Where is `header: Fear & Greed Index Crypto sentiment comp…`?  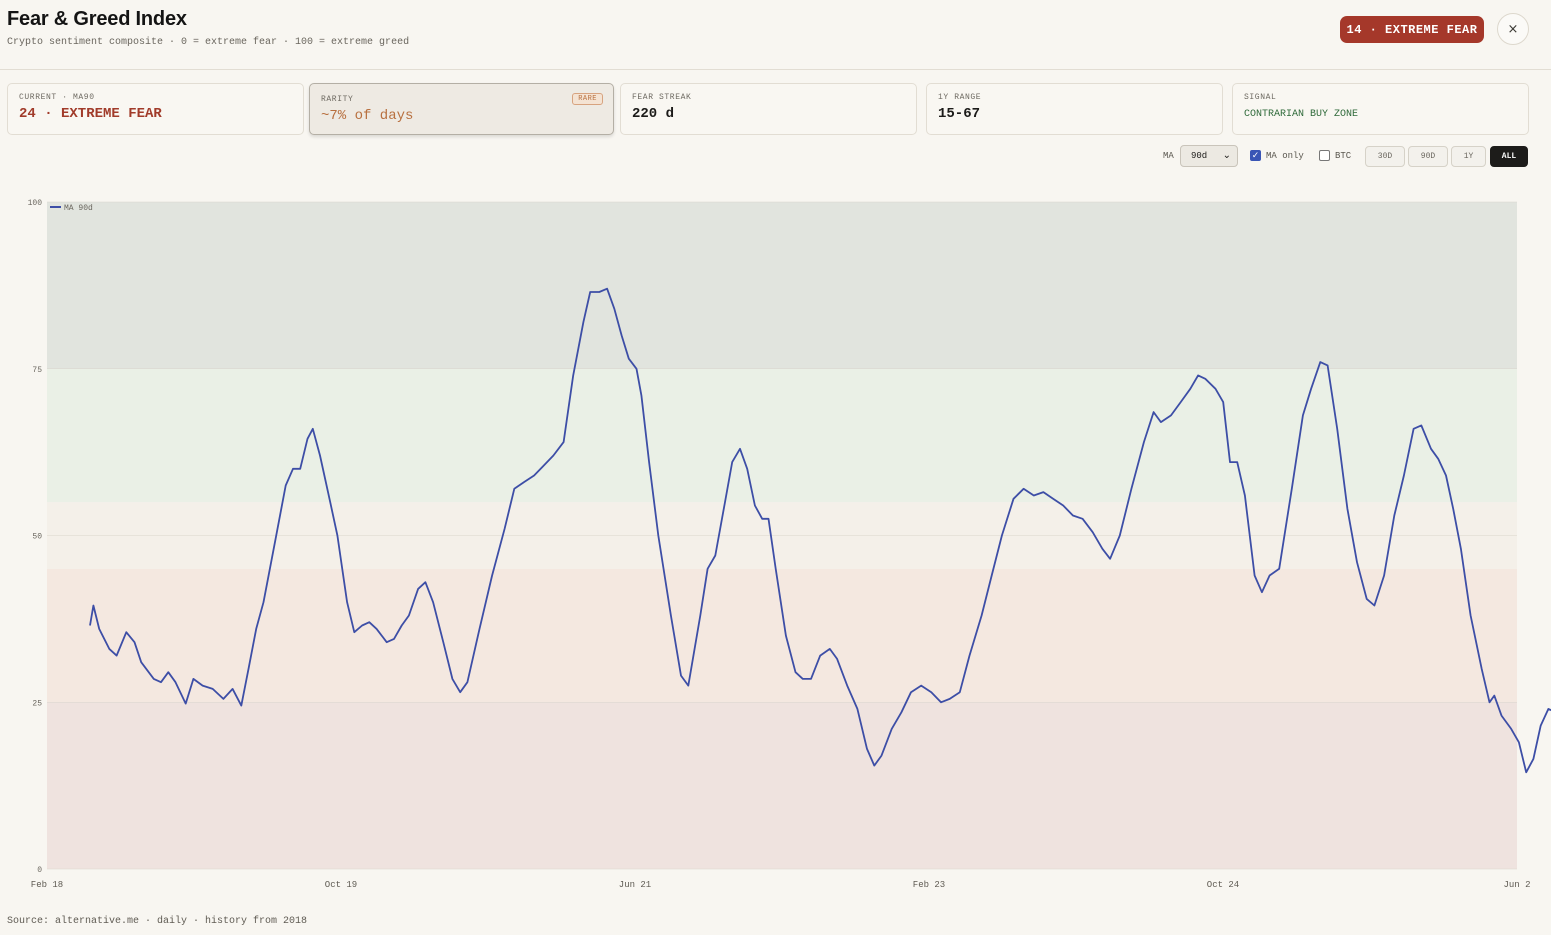 header: Fear & Greed Index Crypto sentiment comp… is located at coordinates (775, 35).